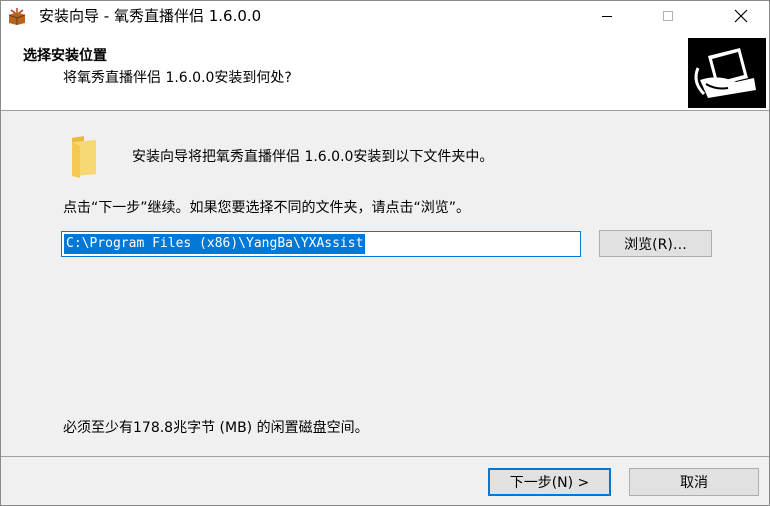 This screenshot has width=770, height=506. I want to click on title-bar: 安装向导 - 氧秀直播伴侣 1.6.0.0, so click(385, 16).